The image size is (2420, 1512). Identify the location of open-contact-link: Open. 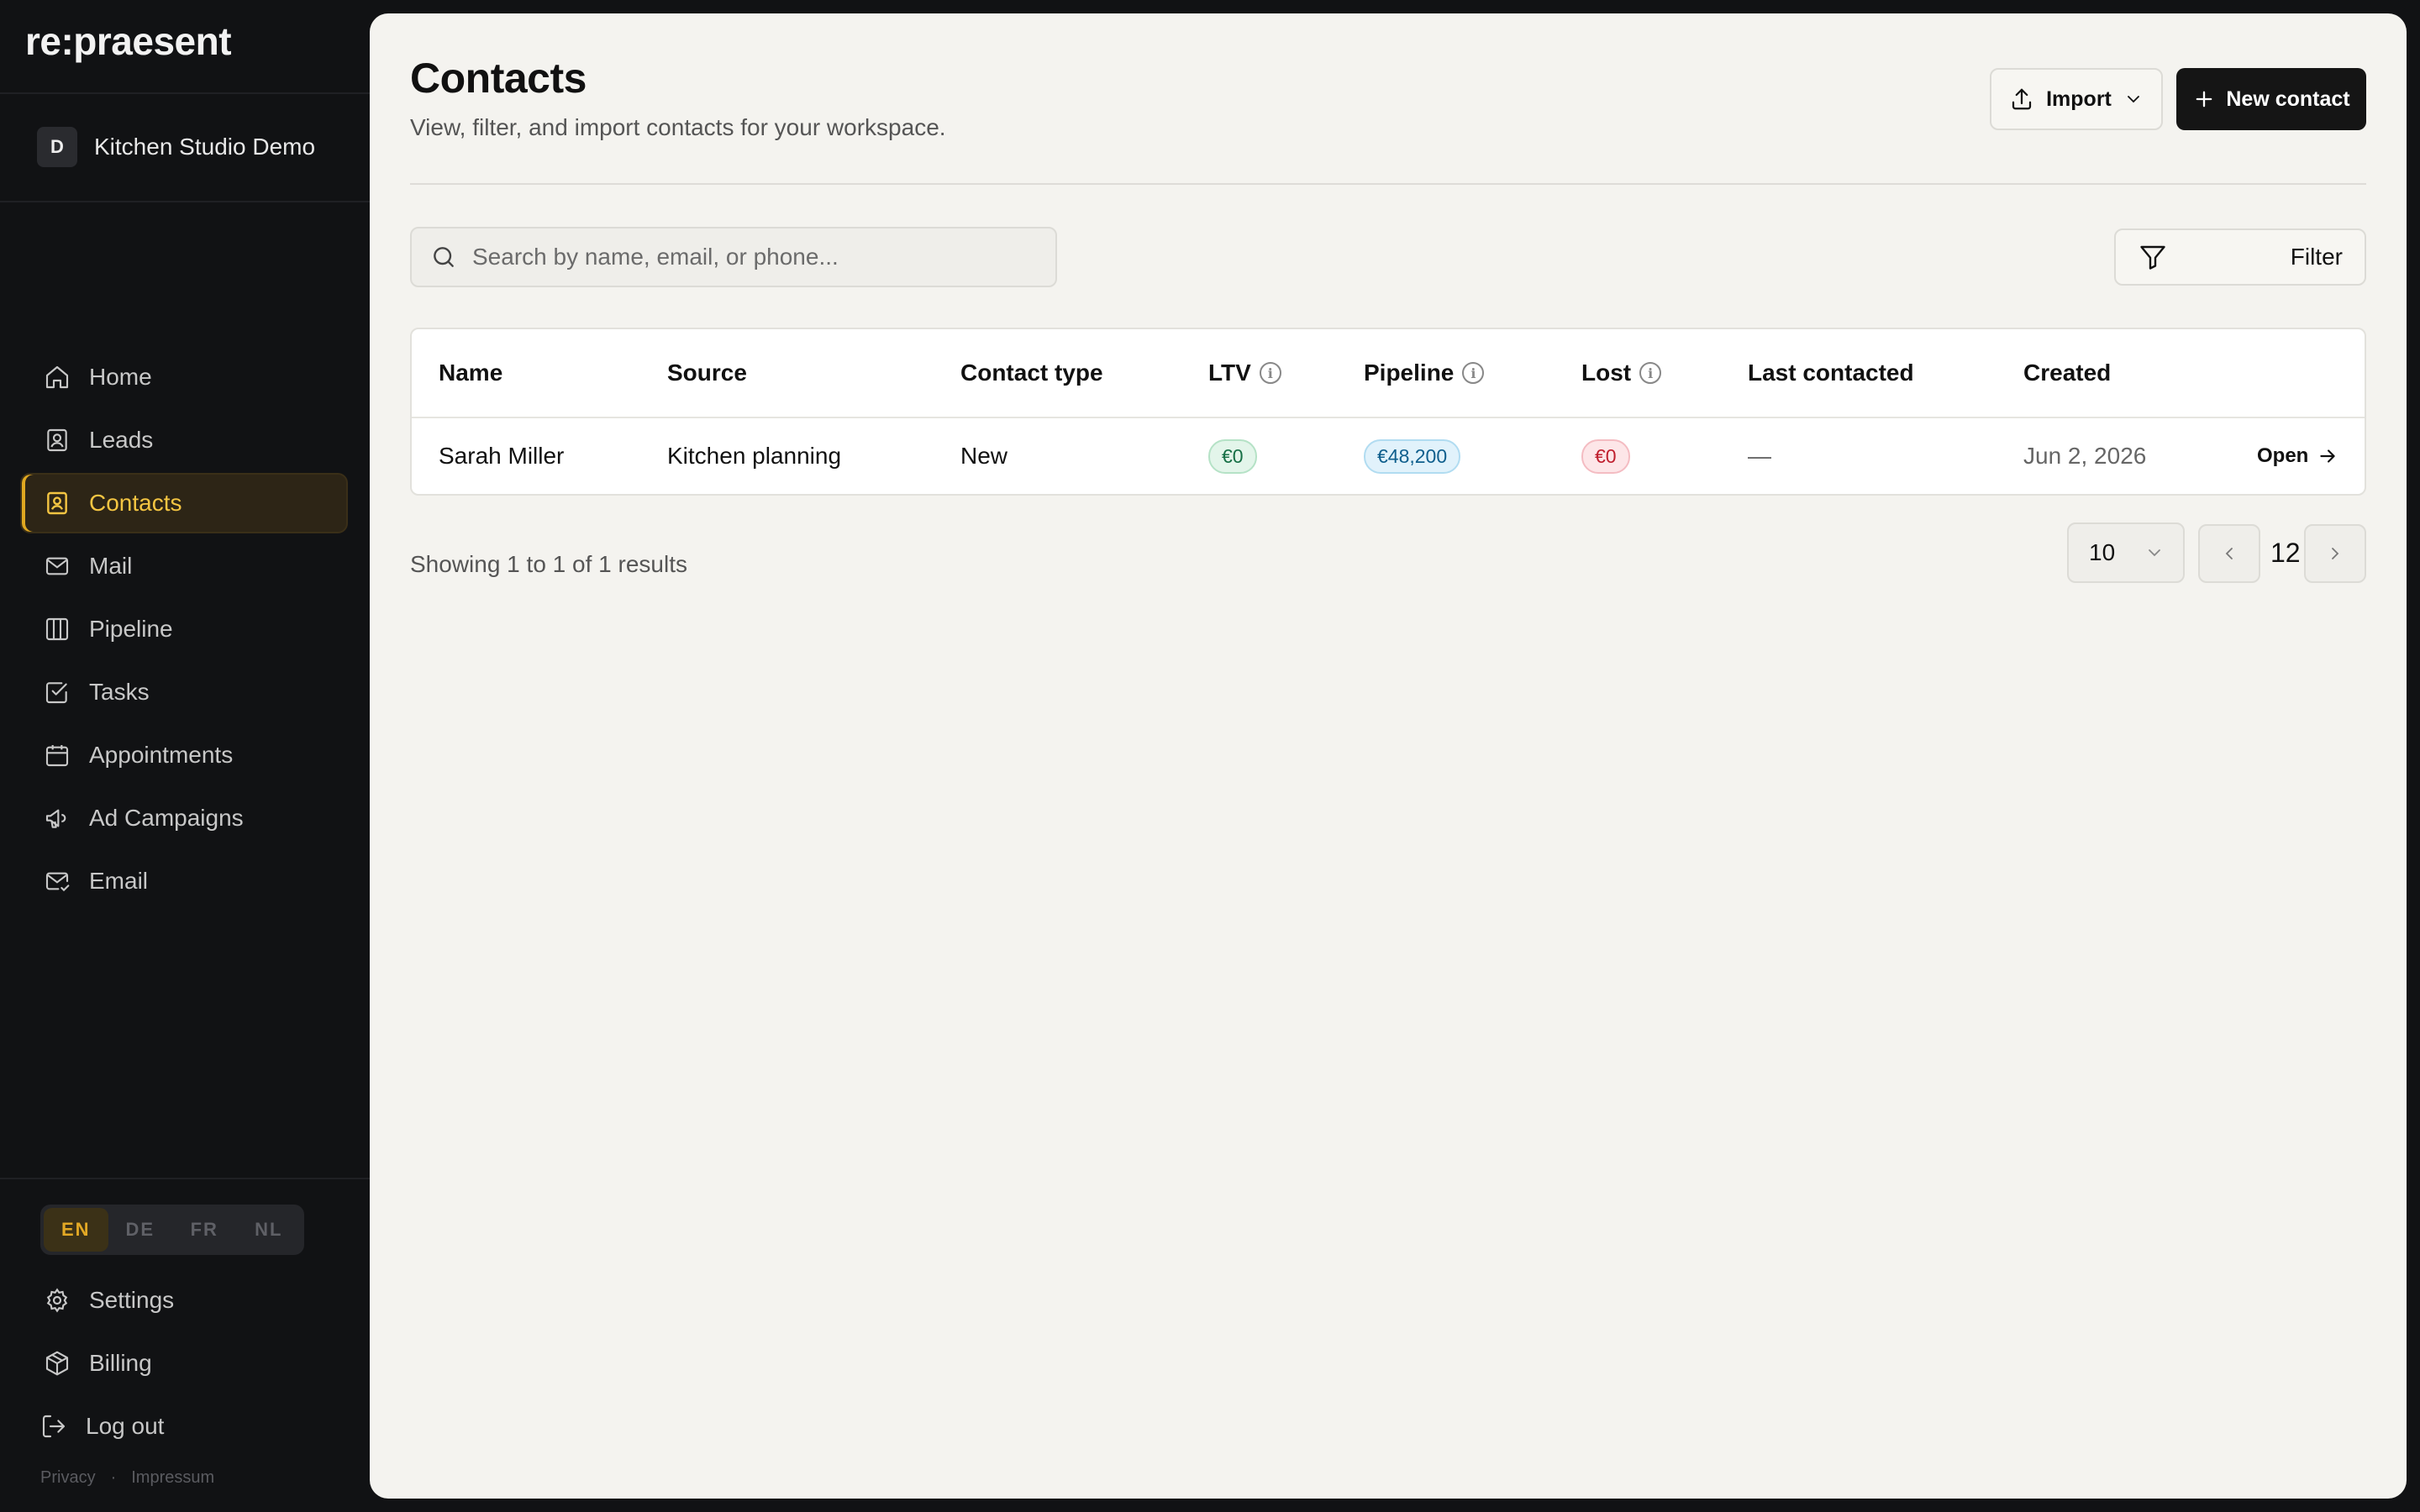
(2297, 456).